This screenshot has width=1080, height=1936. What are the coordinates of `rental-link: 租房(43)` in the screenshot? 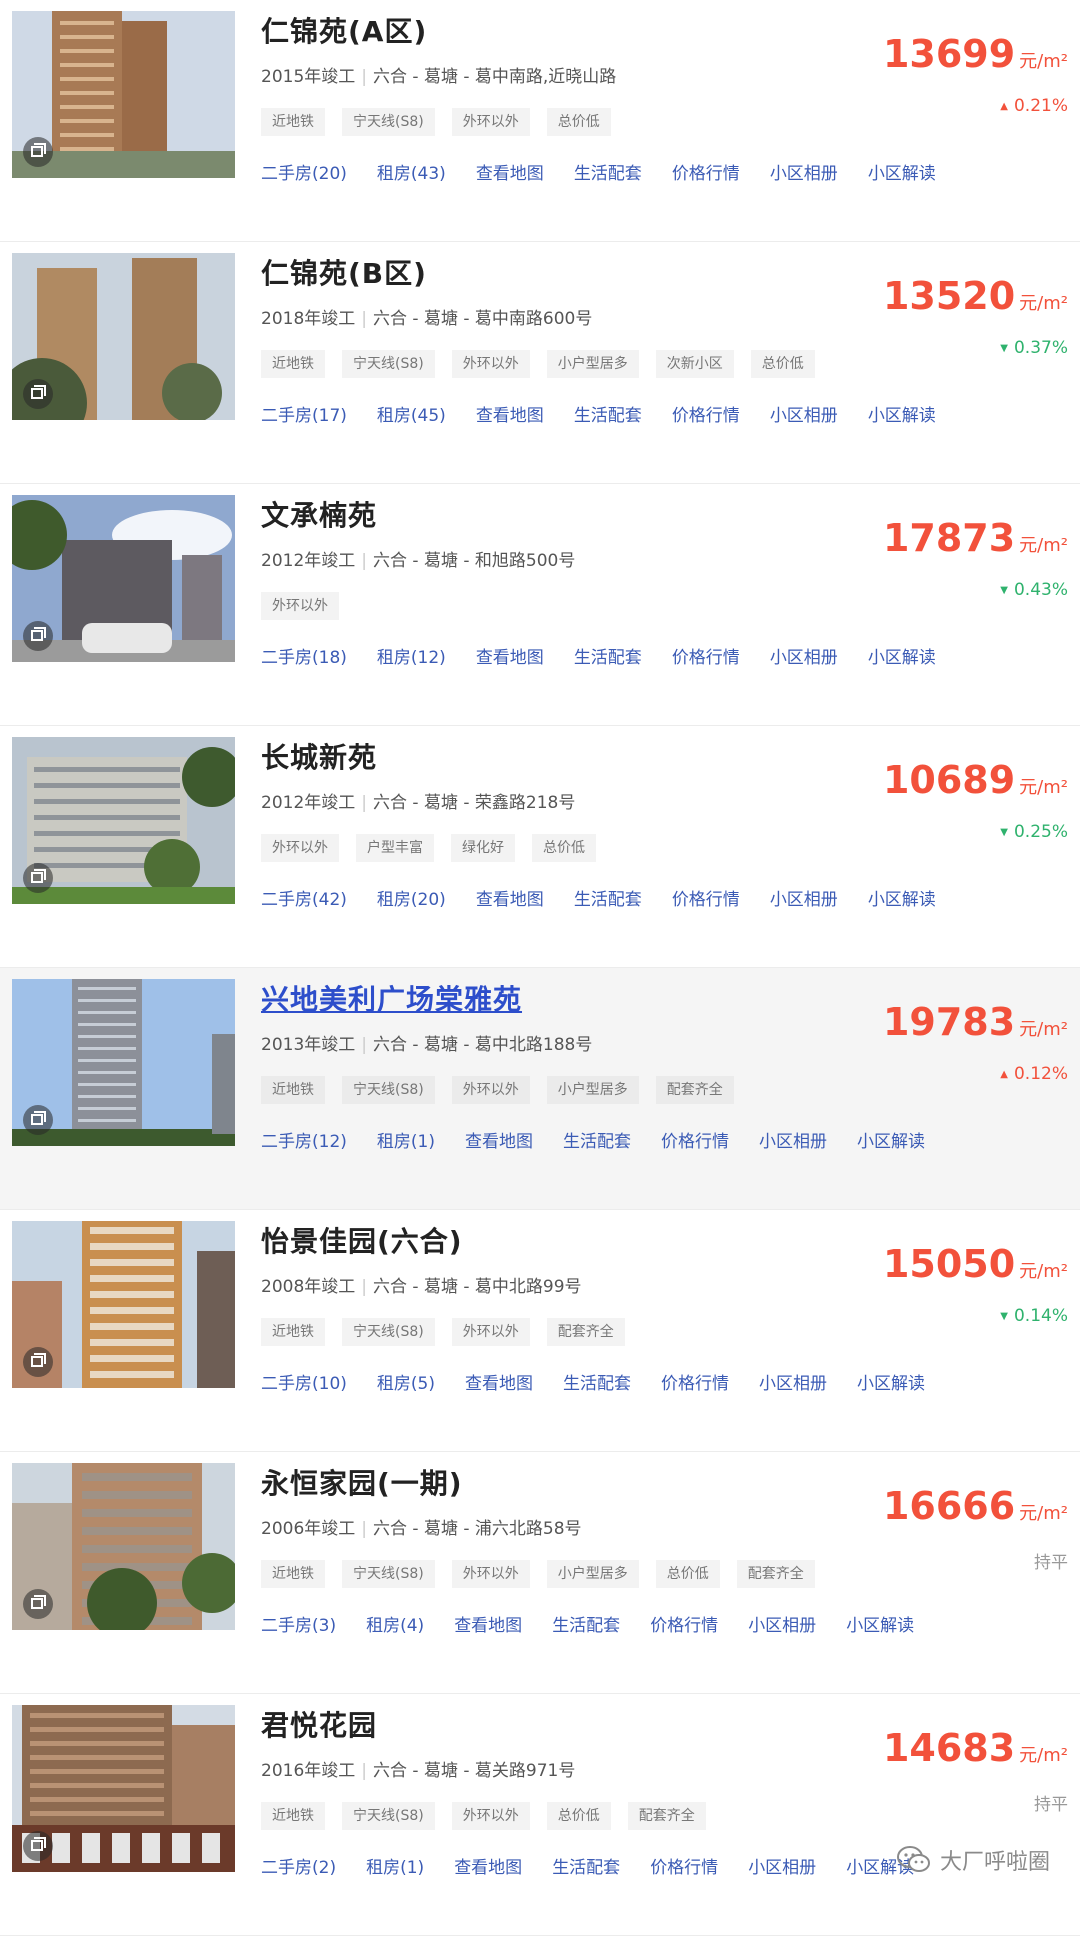 It's located at (411, 171).